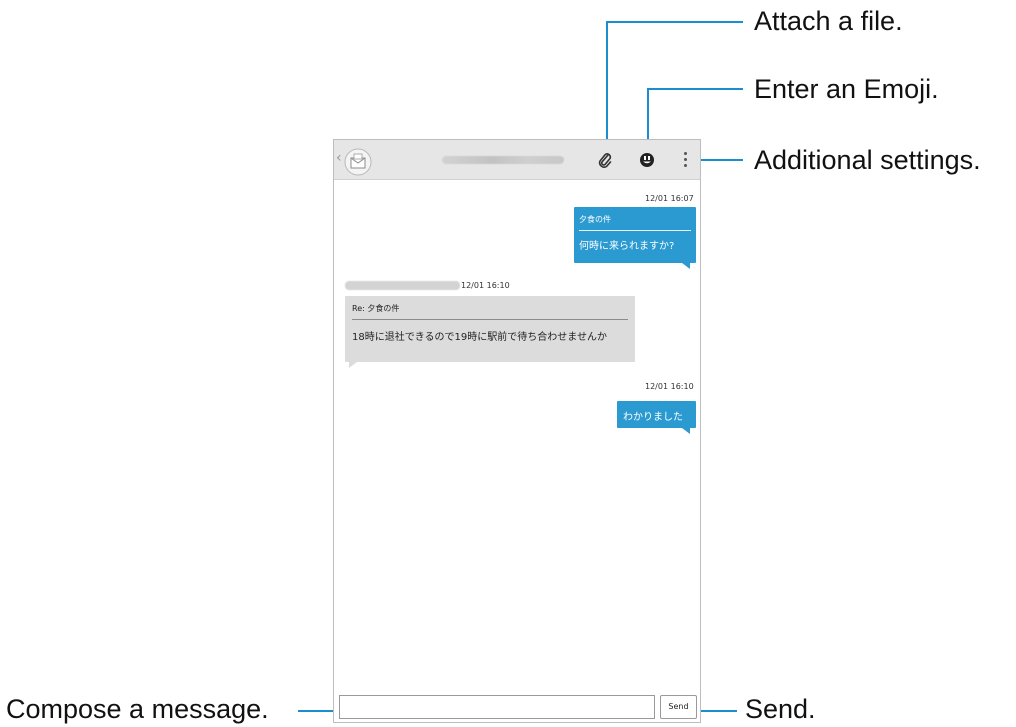 The width and height of the screenshot is (1016, 727). Describe the element at coordinates (490, 329) in the screenshot. I see `incoming-message-bubble: Re: 夕食の件 18時に退社できるので19時に駅前で待ち合わせませんか` at that location.